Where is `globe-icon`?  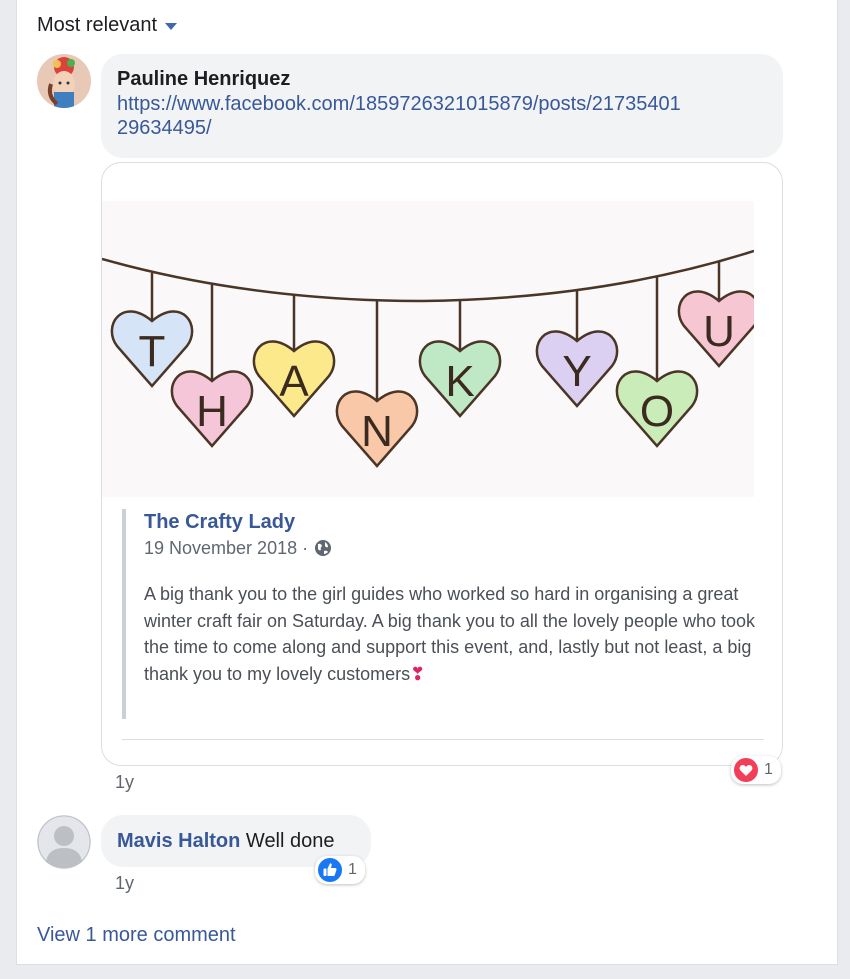
globe-icon is located at coordinates (323, 548).